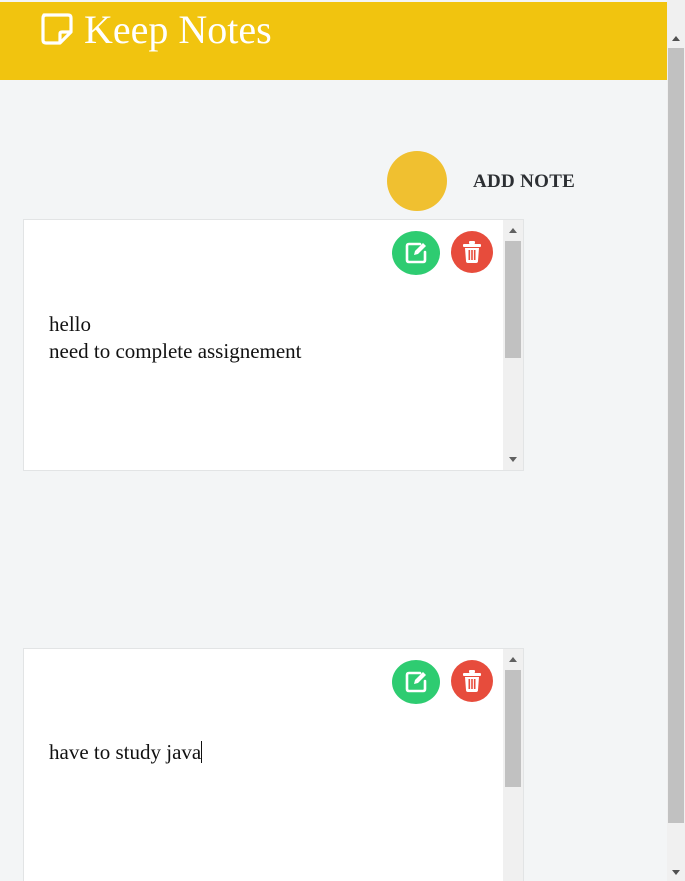 This screenshot has height=881, width=685. I want to click on app-header: Keep Notes, so click(333, 41).